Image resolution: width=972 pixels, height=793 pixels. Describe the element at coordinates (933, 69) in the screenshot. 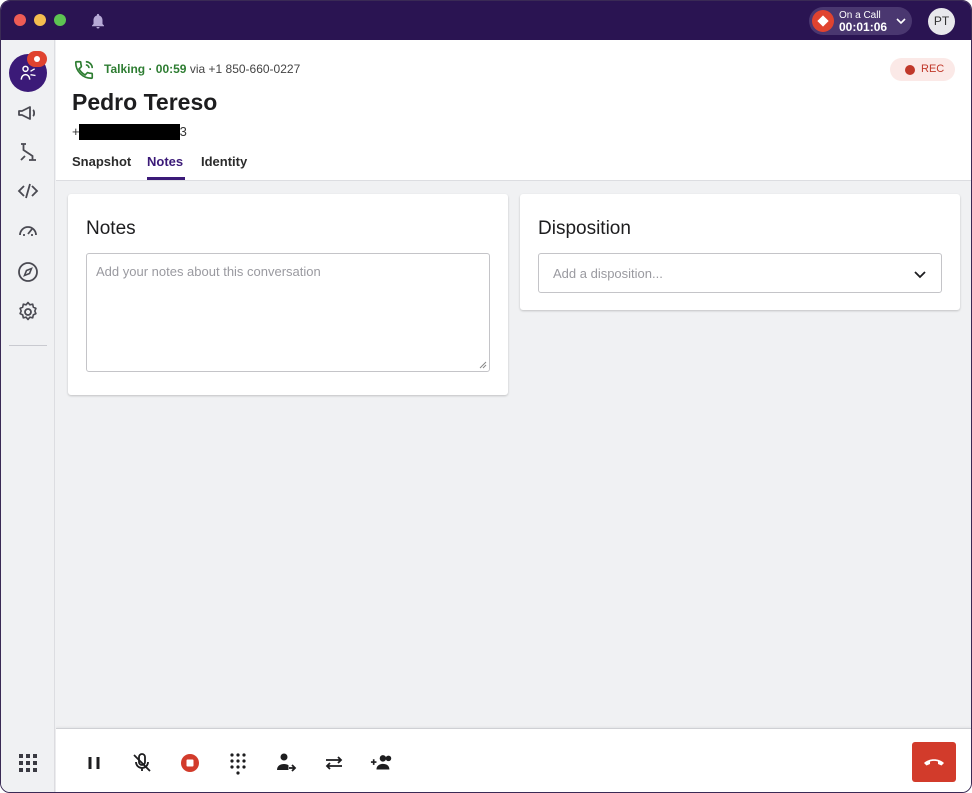

I see `rec-label: REC` at that location.